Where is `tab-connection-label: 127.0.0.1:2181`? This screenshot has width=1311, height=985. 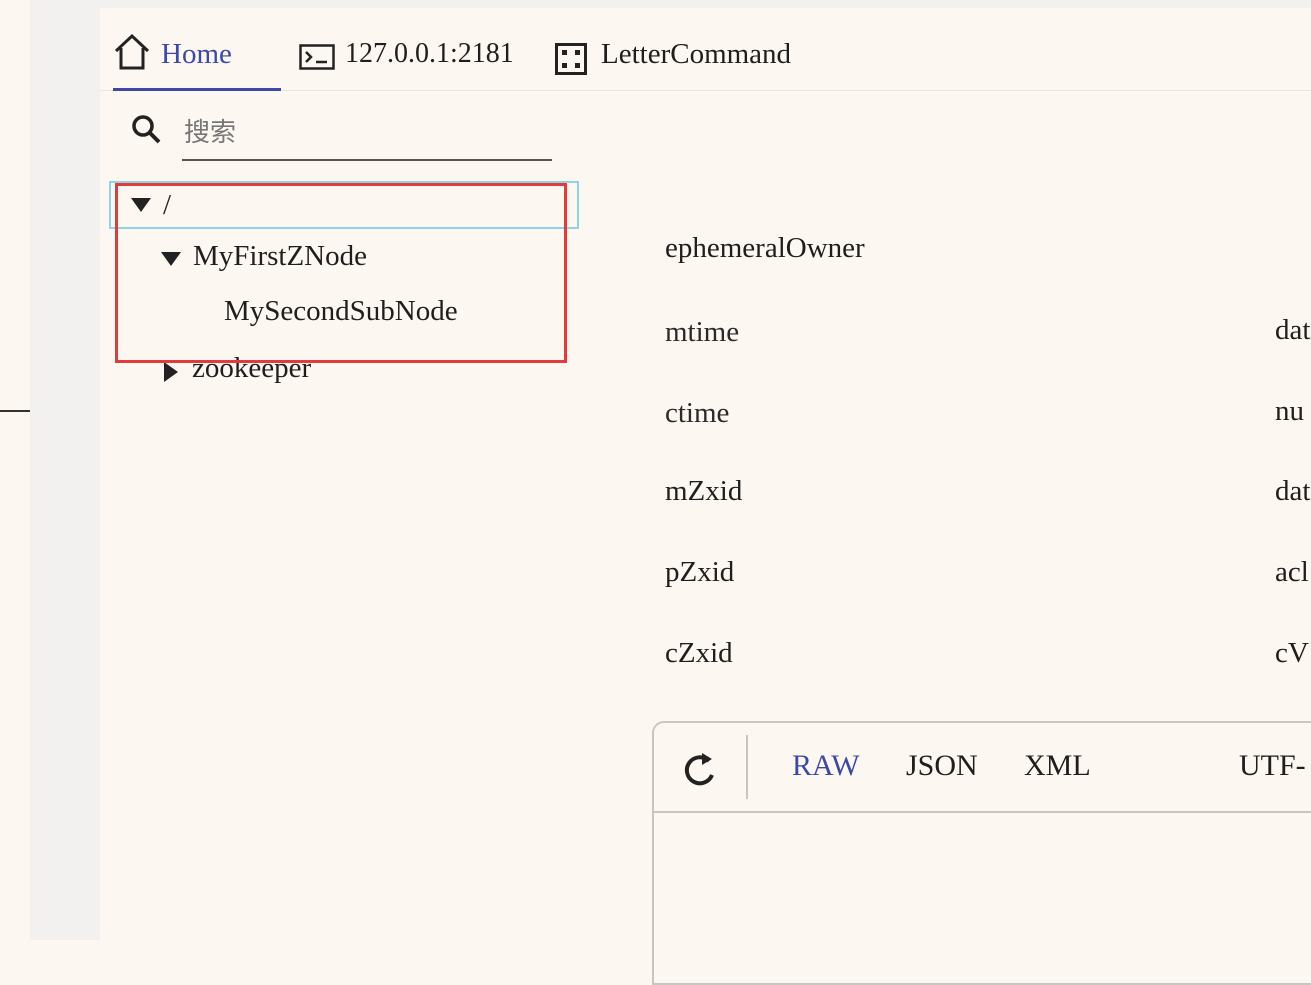
tab-connection-label: 127.0.0.1:2181 is located at coordinates (429, 53).